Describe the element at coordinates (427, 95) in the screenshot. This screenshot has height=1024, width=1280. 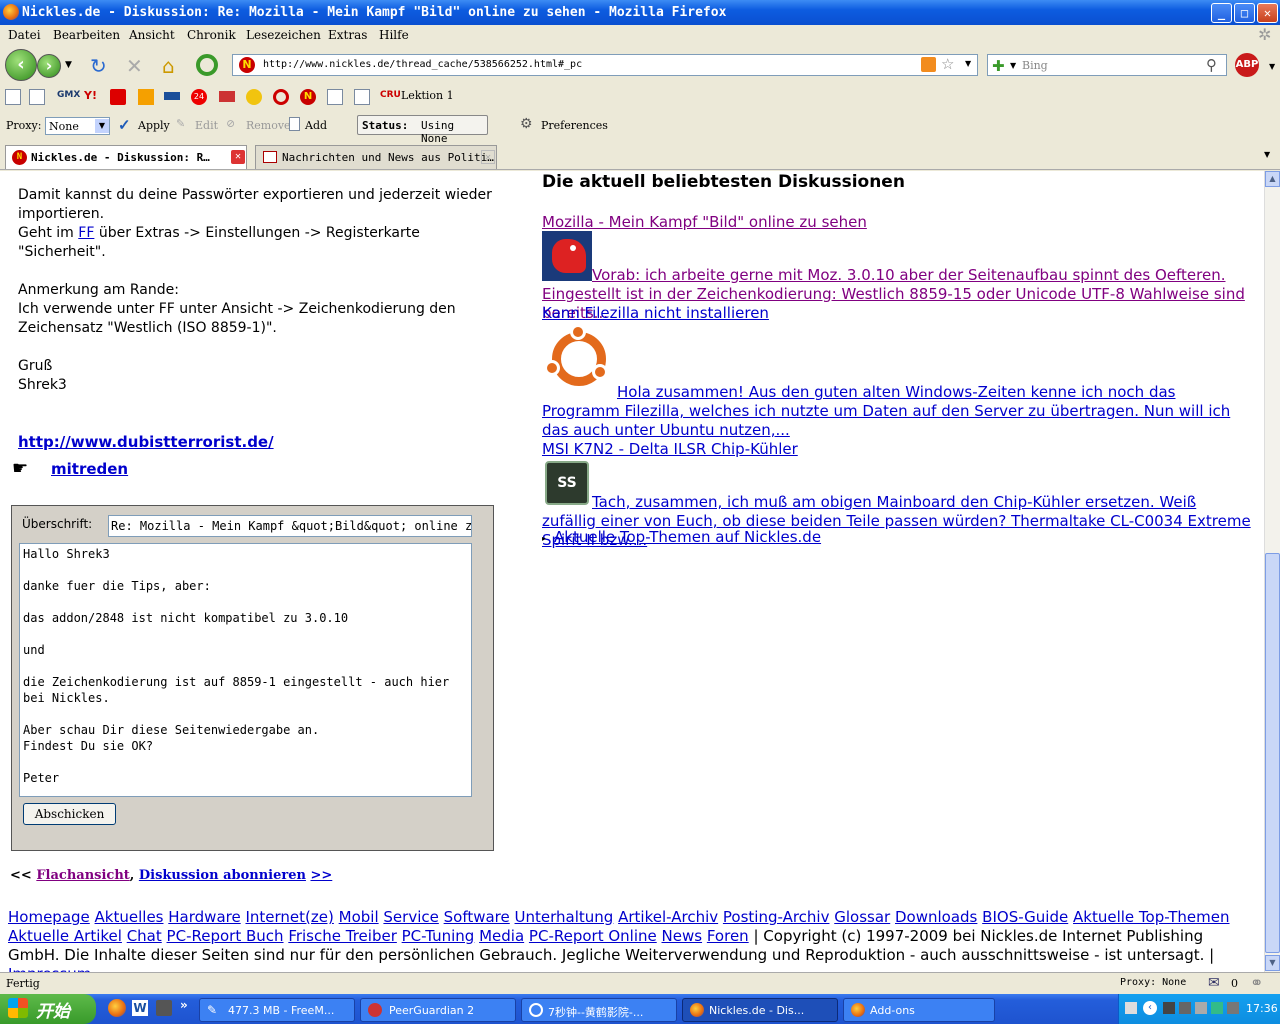
I see `bookmark-lektion: Lektion 1` at that location.